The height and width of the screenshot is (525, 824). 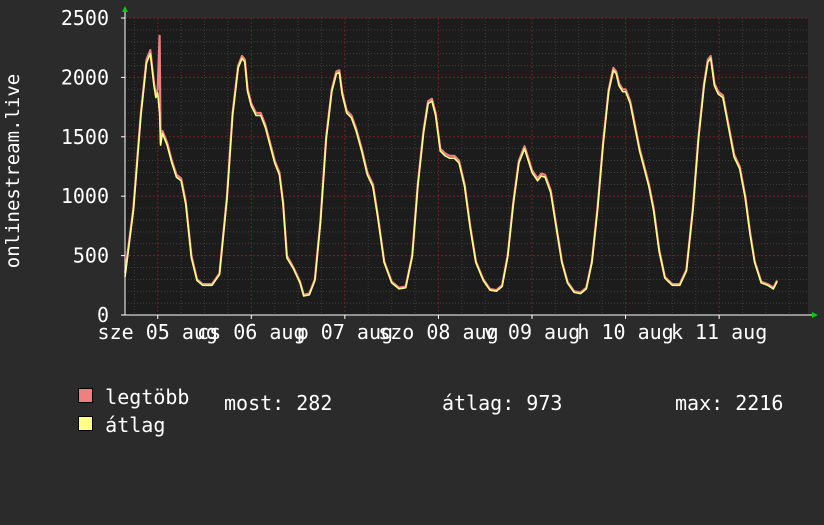 I want to click on y-tick-label: 1500, so click(x=85, y=137).